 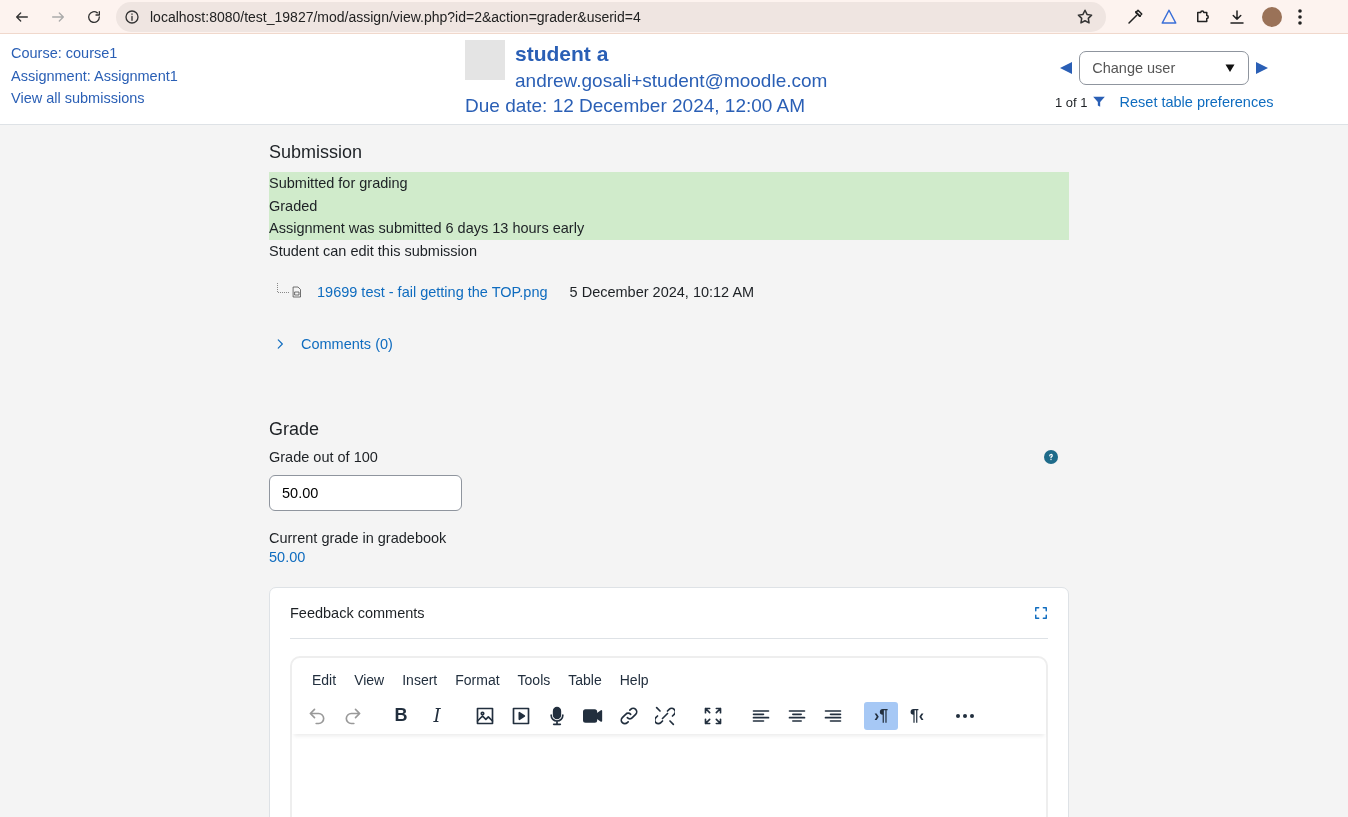 What do you see at coordinates (369, 679) in the screenshot?
I see `menu-item: View` at bounding box center [369, 679].